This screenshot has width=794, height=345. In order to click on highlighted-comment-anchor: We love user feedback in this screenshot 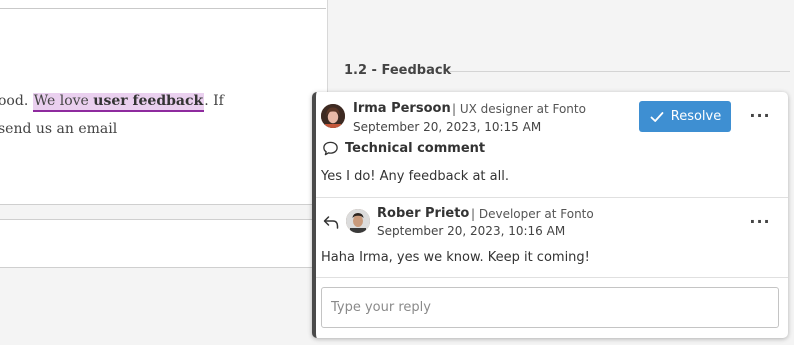, I will do `click(118, 102)`.